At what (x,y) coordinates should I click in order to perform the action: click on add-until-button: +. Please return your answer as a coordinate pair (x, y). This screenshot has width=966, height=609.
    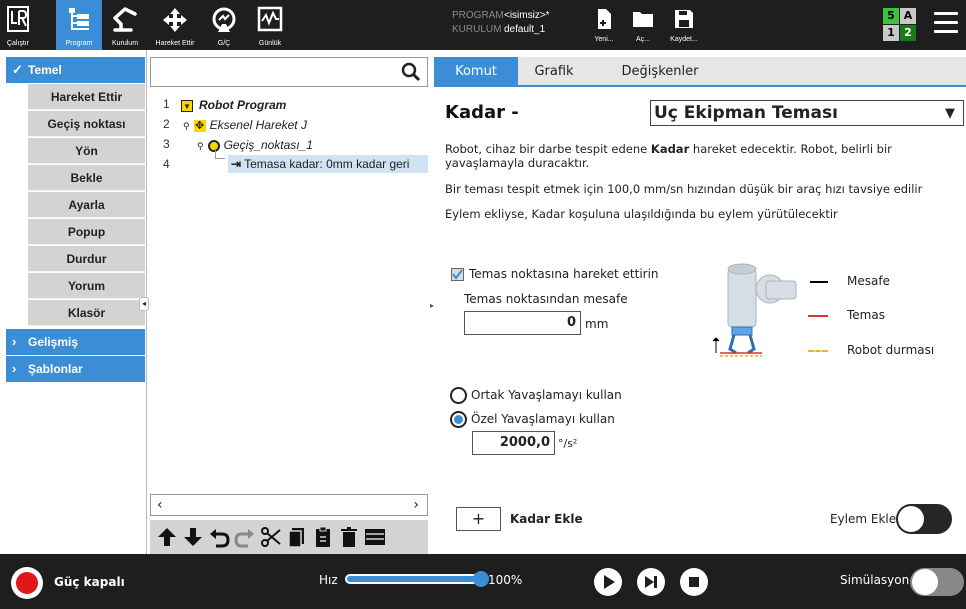
    Looking at the image, I should click on (478, 519).